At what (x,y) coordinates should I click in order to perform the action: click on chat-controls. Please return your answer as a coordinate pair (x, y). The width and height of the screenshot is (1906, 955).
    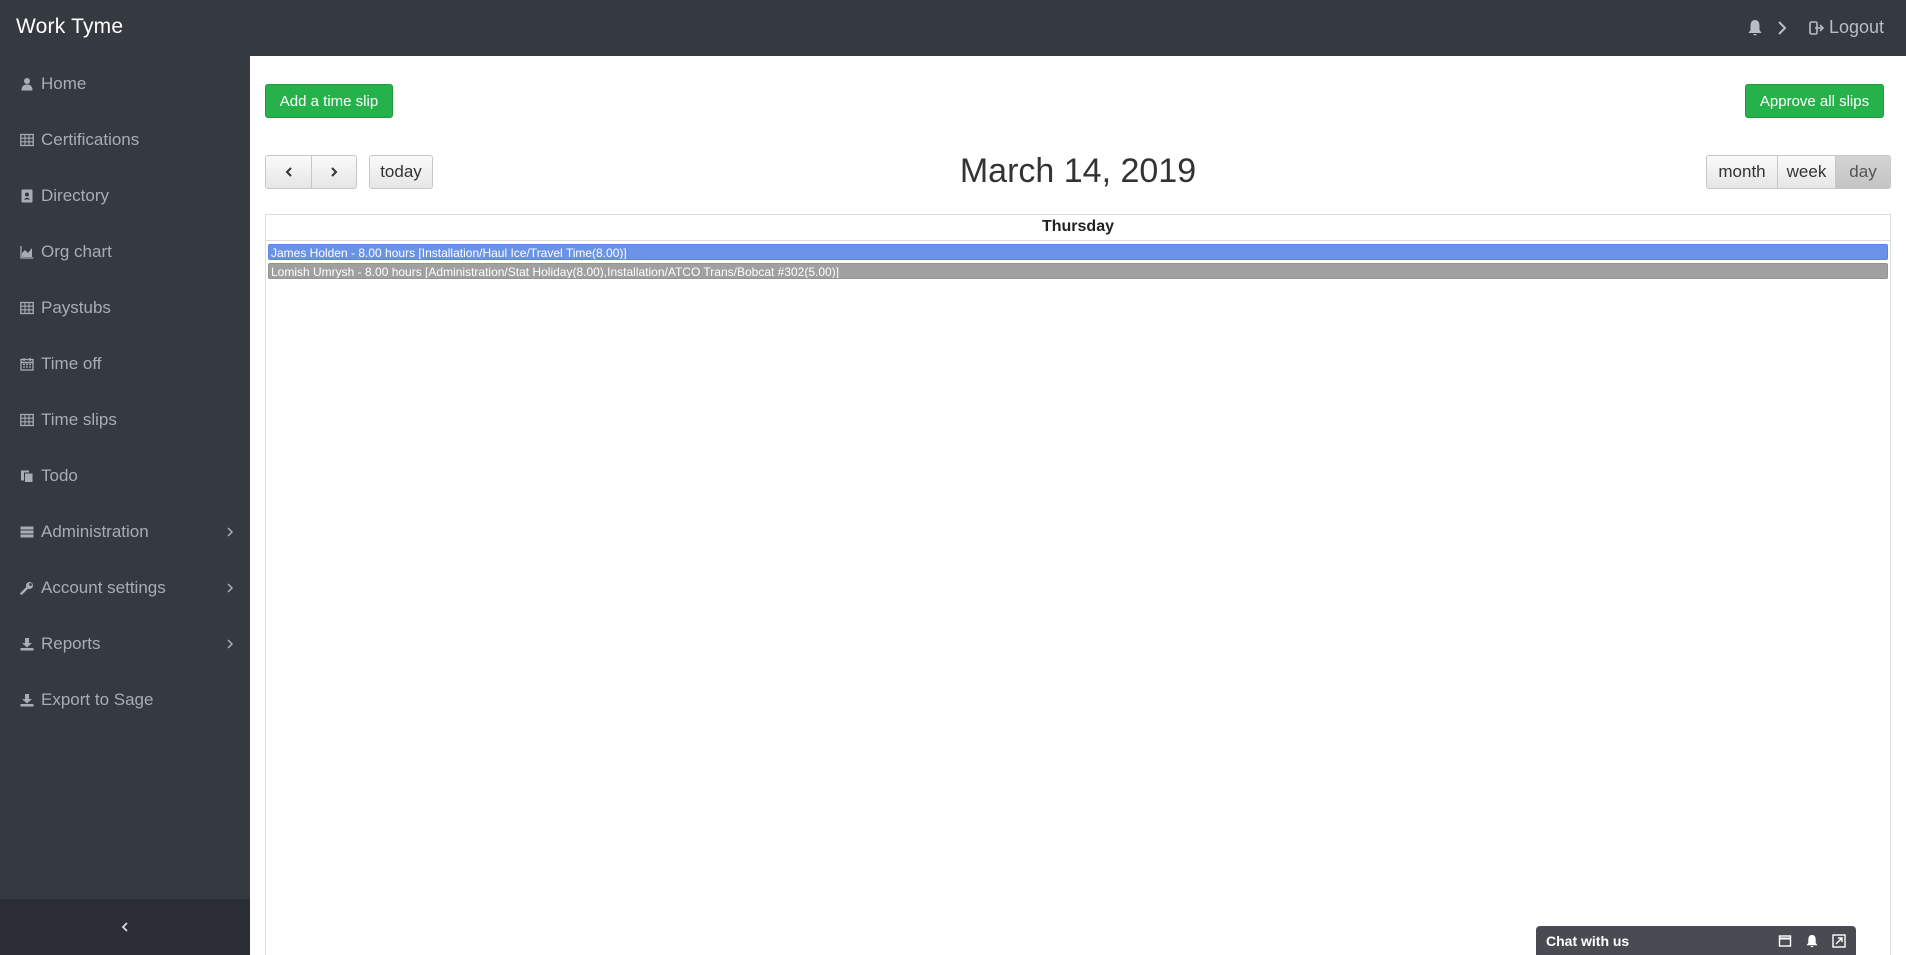
    Looking at the image, I should click on (1810, 940).